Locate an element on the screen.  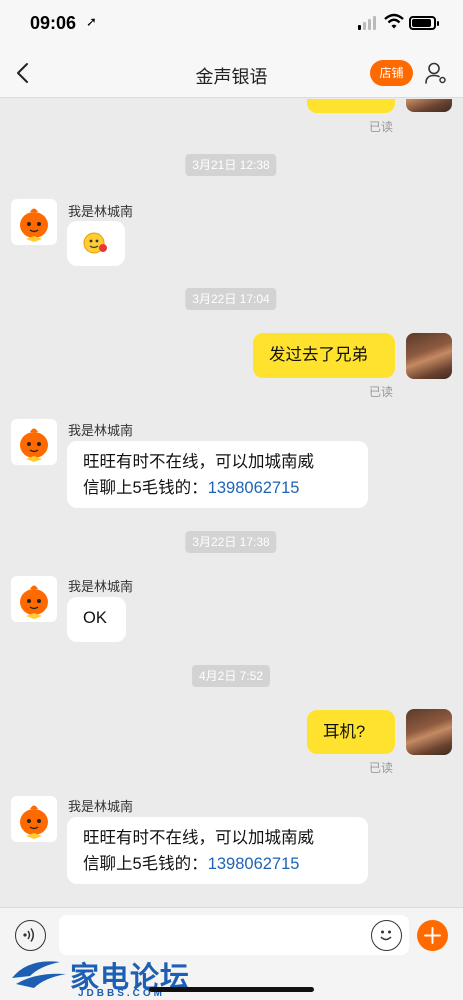
message-text: 耳机? is located at coordinates (344, 732).